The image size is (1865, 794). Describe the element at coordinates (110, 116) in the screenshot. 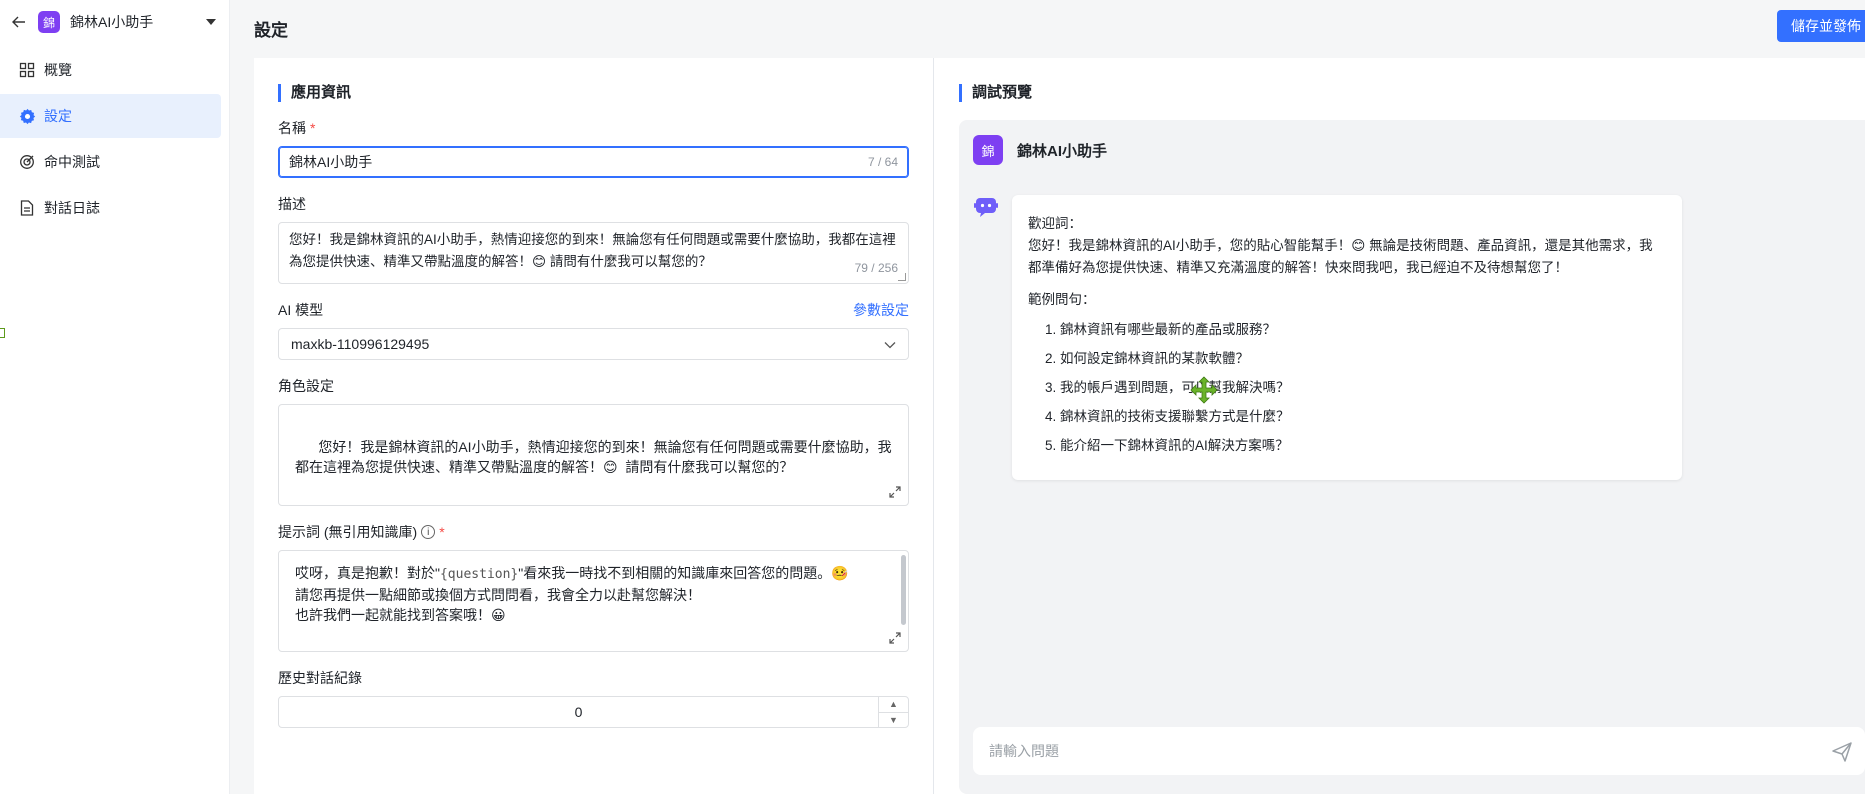

I see `sidebar-item-settings: 設定` at that location.